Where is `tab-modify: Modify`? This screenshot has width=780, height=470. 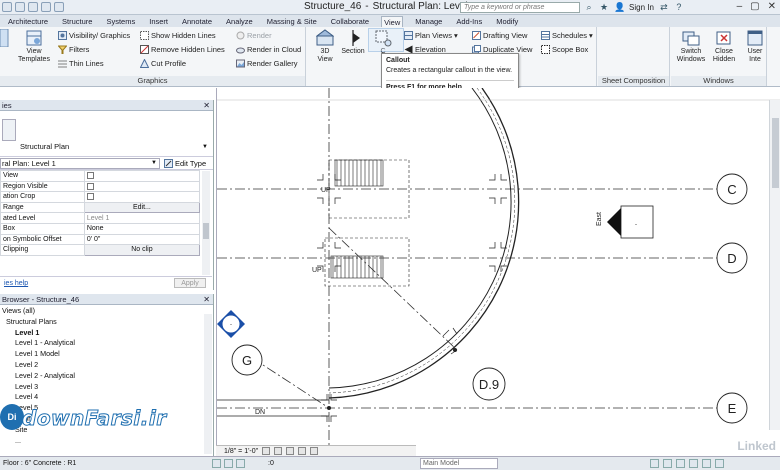 tab-modify: Modify is located at coordinates (507, 21).